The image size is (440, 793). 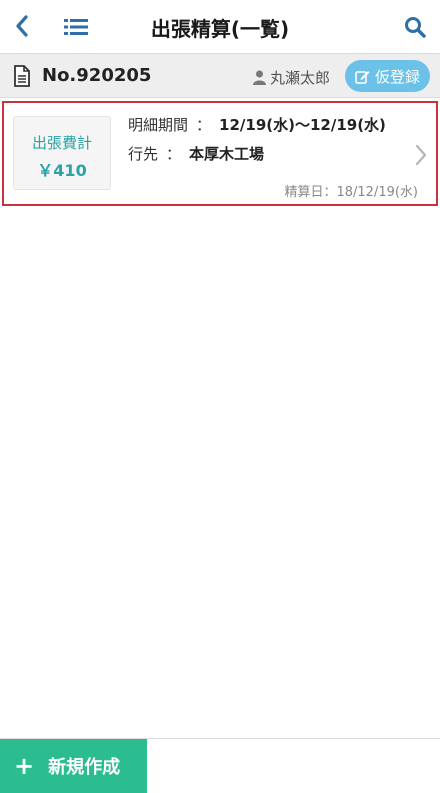 I want to click on footer-bar: + 新規作成, so click(x=220, y=765).